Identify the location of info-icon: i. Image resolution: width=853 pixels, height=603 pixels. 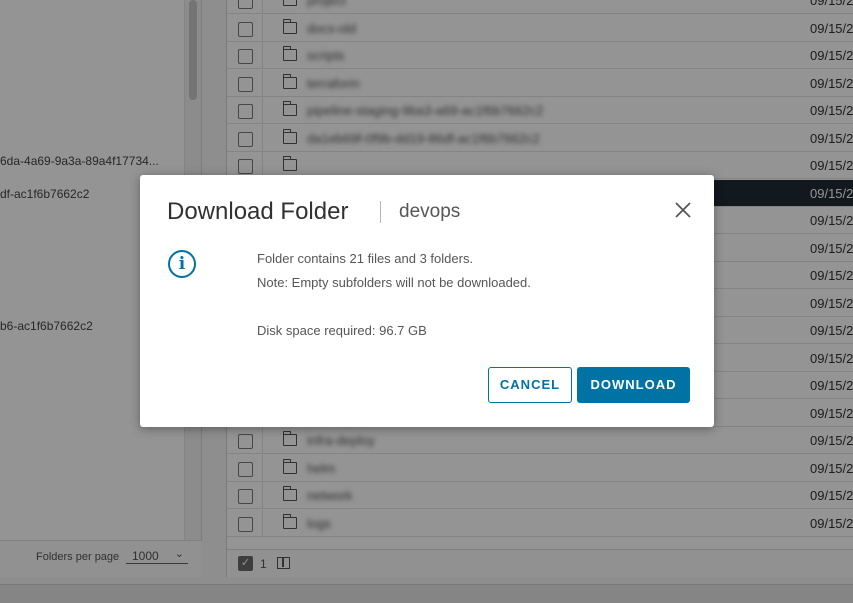
(182, 264).